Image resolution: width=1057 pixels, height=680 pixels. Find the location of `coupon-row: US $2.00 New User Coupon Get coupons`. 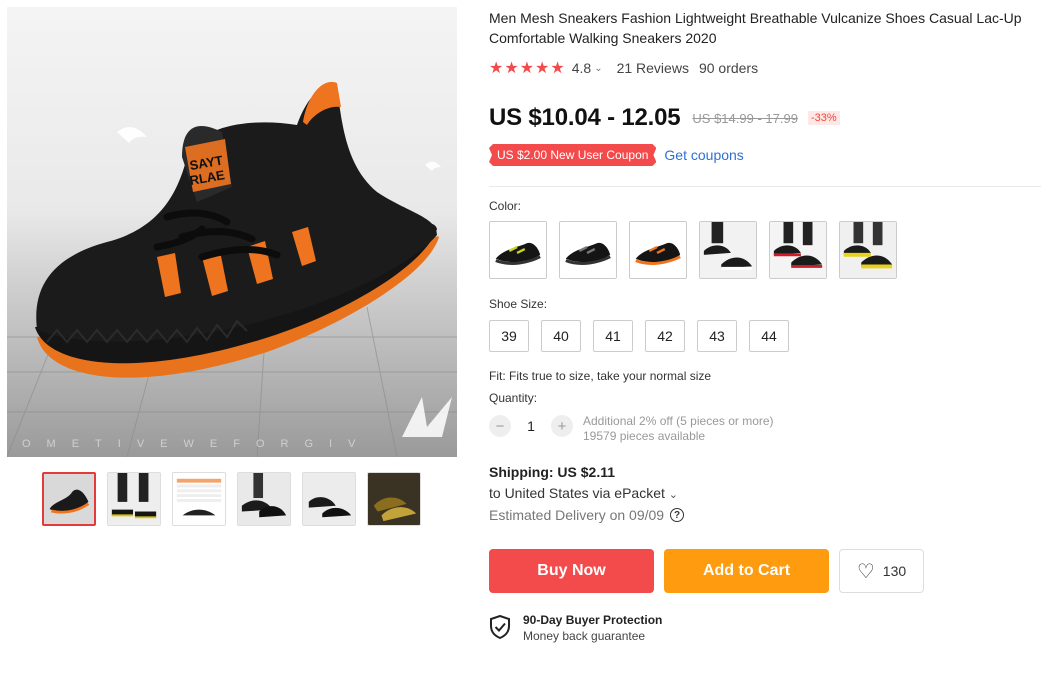

coupon-row: US $2.00 New User Coupon Get coupons is located at coordinates (769, 155).